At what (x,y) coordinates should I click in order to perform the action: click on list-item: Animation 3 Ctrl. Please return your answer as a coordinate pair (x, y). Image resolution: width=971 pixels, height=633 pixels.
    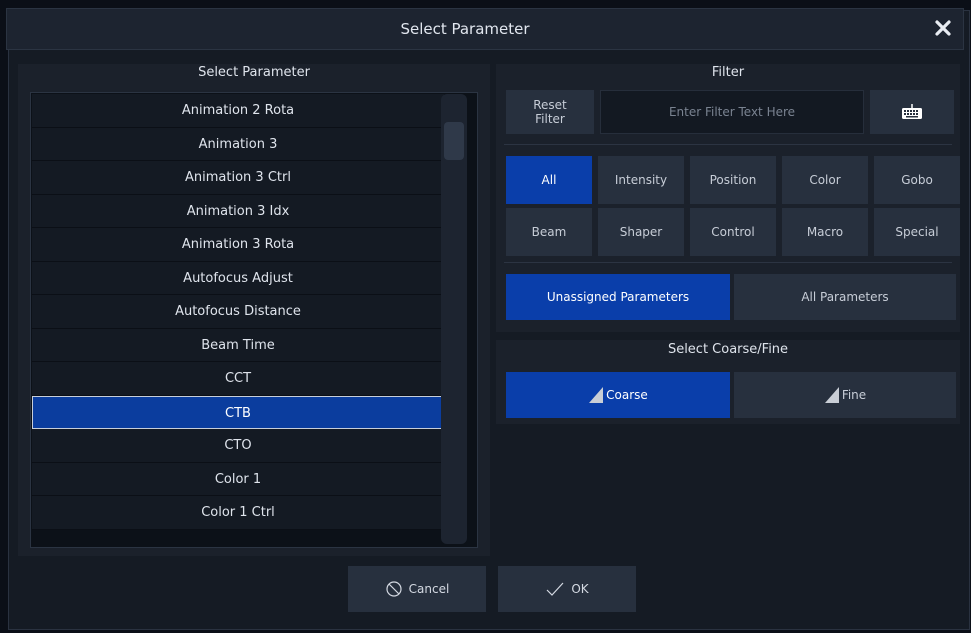
    Looking at the image, I should click on (238, 178).